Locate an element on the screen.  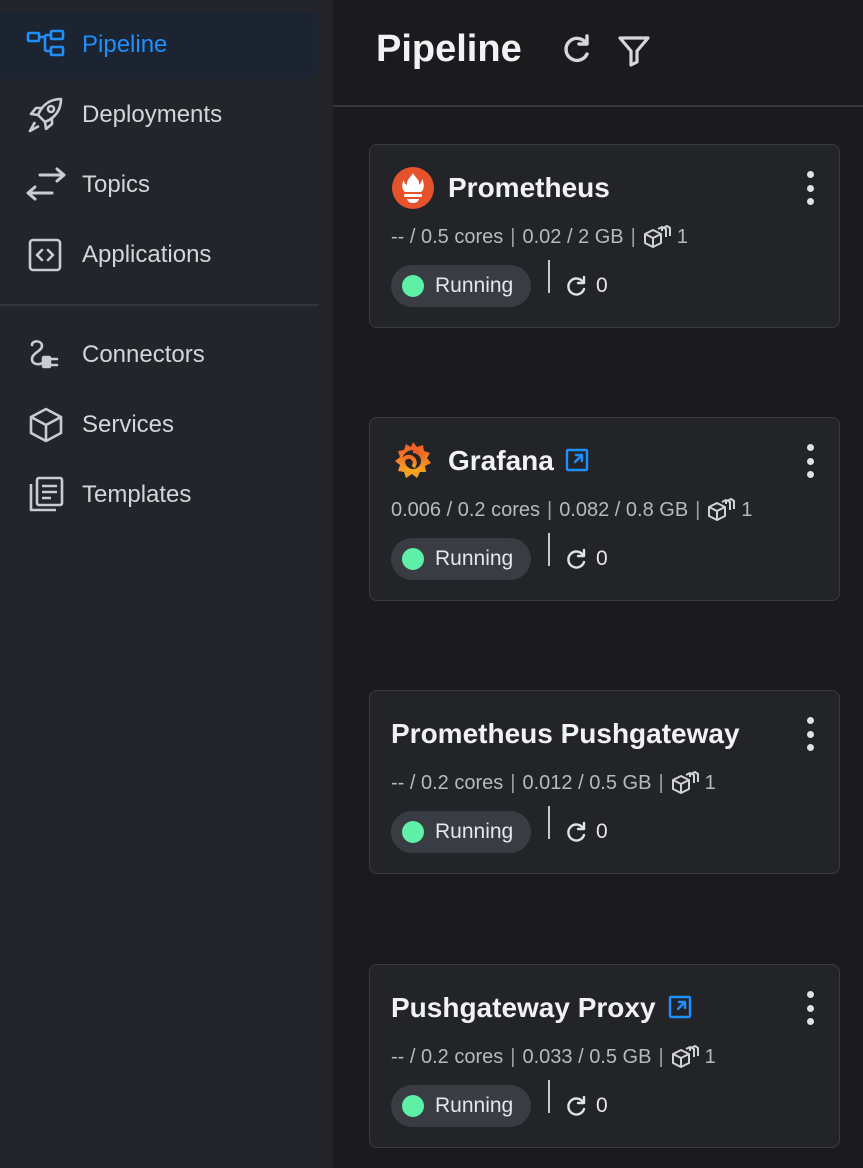
sidebar-item-pipeline: Pipeline is located at coordinates (159, 45).